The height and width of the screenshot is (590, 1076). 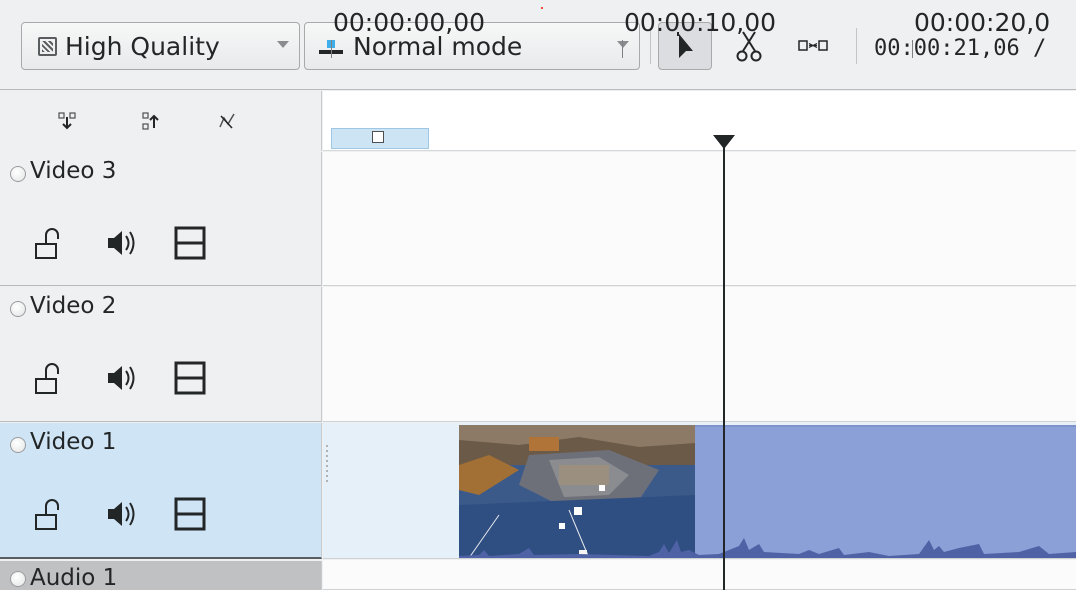 I want to click on audio-1-lane, so click(x=699, y=575).